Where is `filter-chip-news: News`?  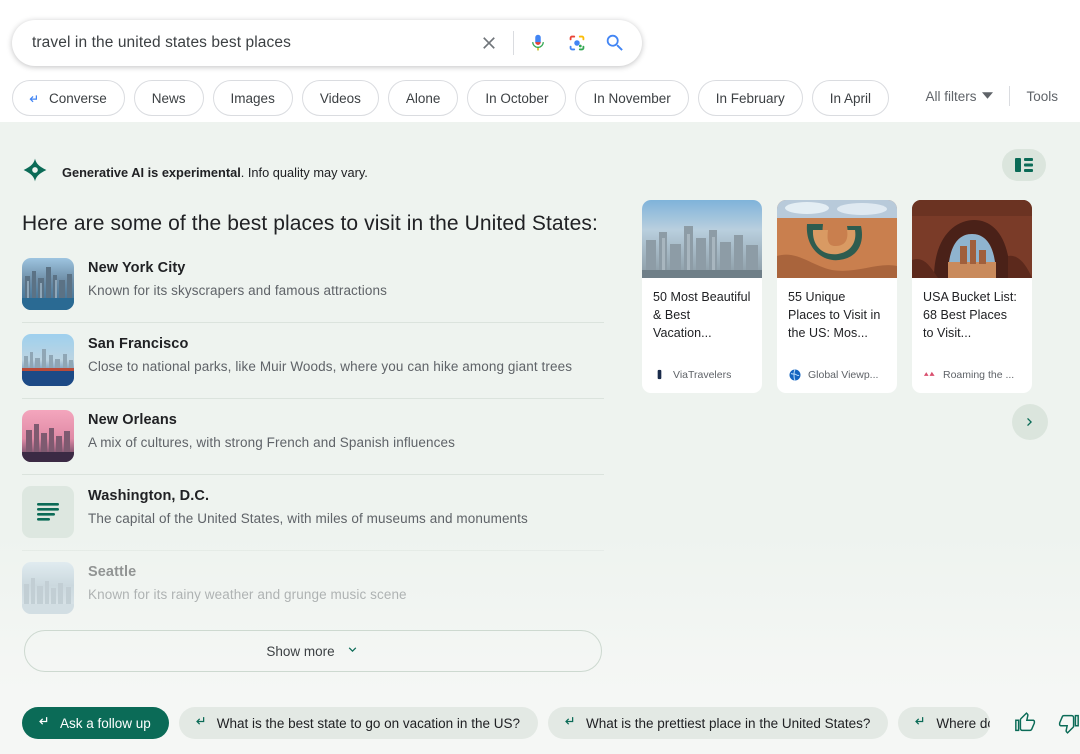 filter-chip-news: News is located at coordinates (168, 98).